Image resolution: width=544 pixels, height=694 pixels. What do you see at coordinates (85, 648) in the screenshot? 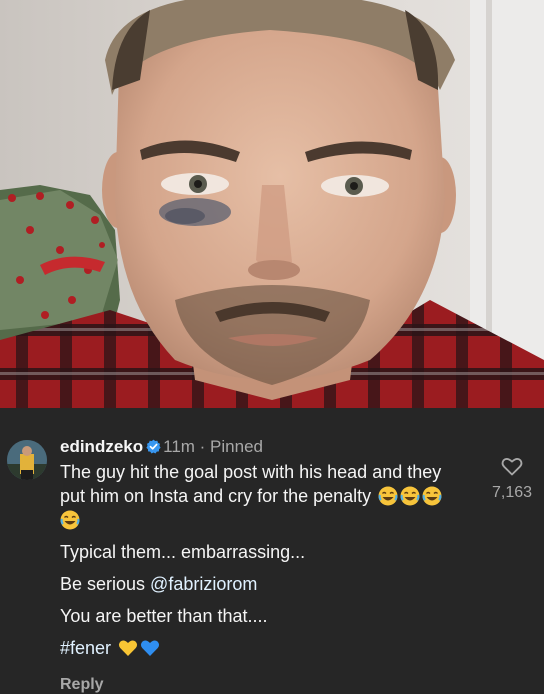
I see `hashtag-link: #fener` at bounding box center [85, 648].